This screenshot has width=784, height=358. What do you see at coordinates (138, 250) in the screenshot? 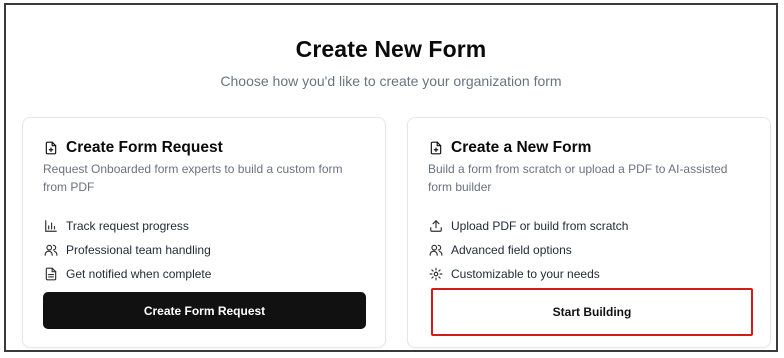
I see `feature-label: Professional team handling` at bounding box center [138, 250].